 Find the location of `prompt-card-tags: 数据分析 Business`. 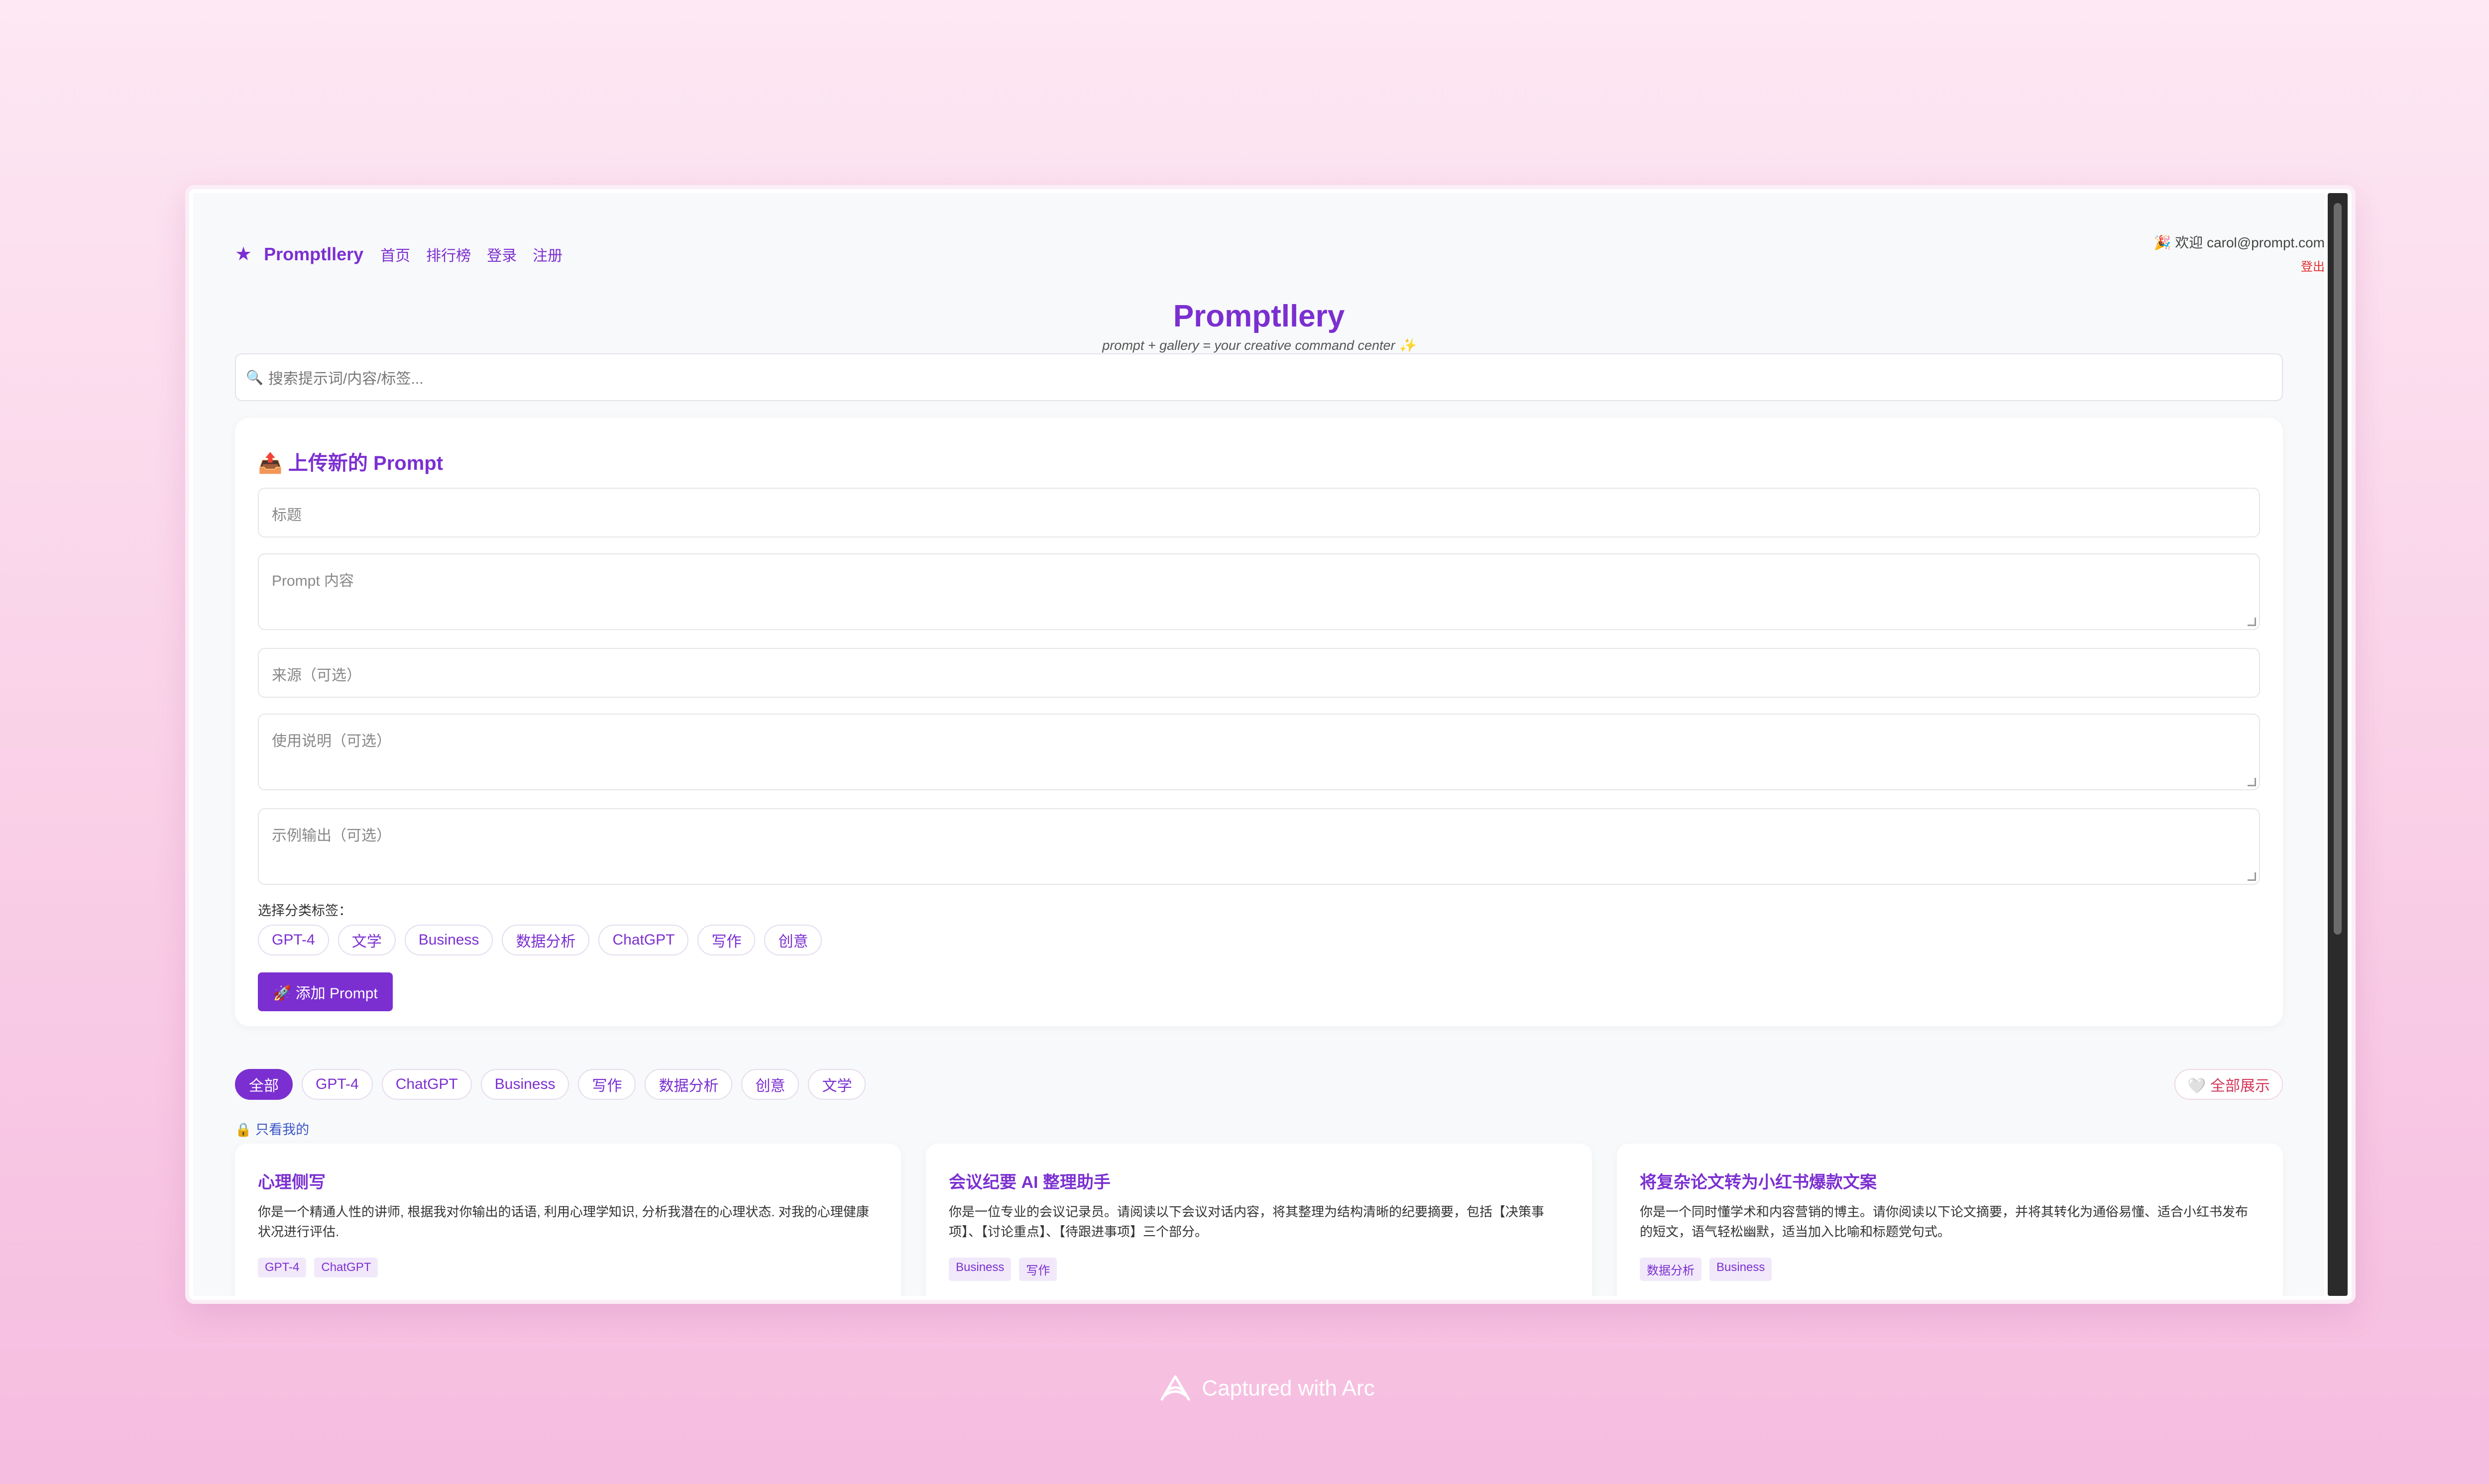

prompt-card-tags: 数据分析 Business is located at coordinates (1950, 1269).